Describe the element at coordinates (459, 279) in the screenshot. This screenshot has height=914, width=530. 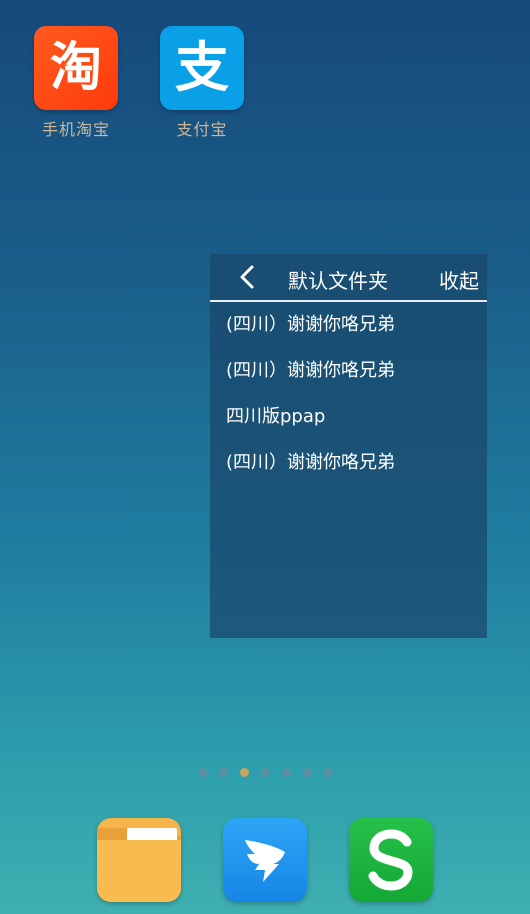
I see `collapse-button: 收起` at that location.